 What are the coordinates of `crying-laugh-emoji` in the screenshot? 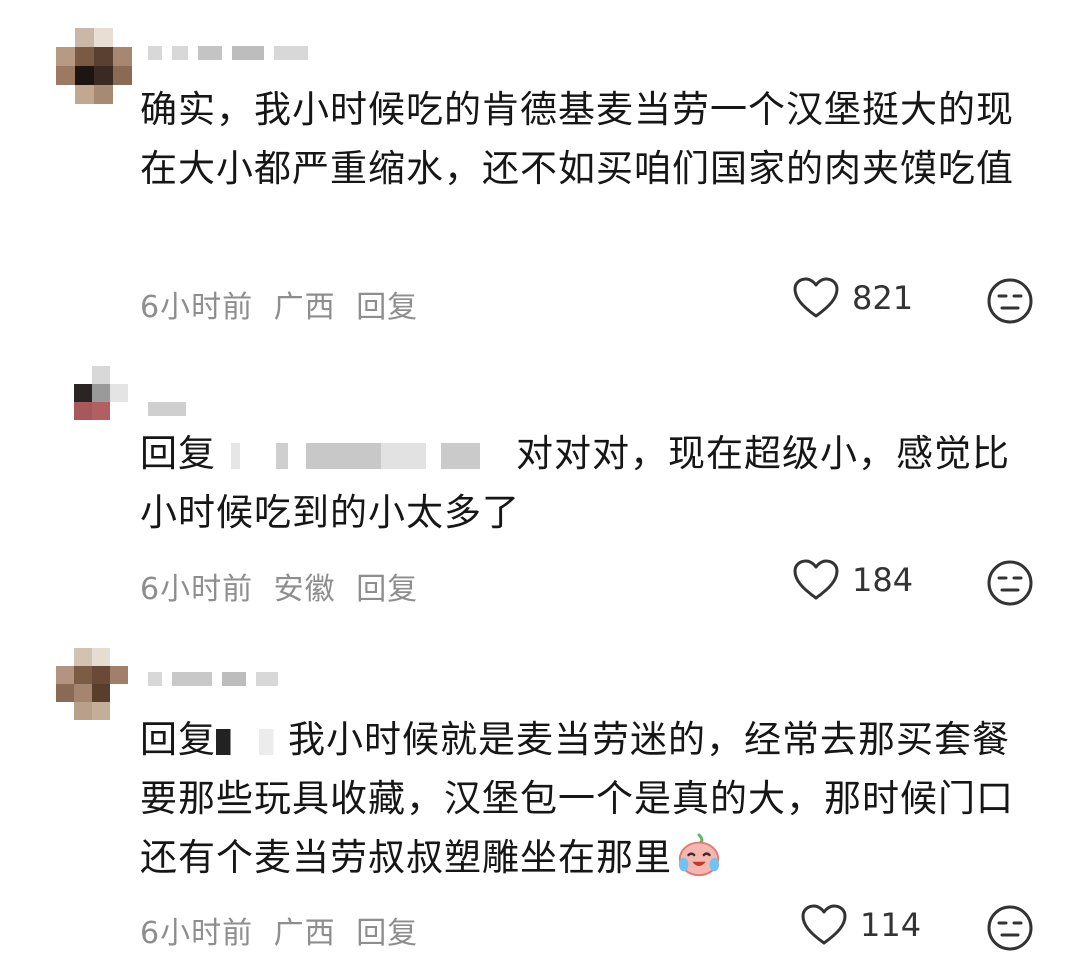 It's located at (699, 855).